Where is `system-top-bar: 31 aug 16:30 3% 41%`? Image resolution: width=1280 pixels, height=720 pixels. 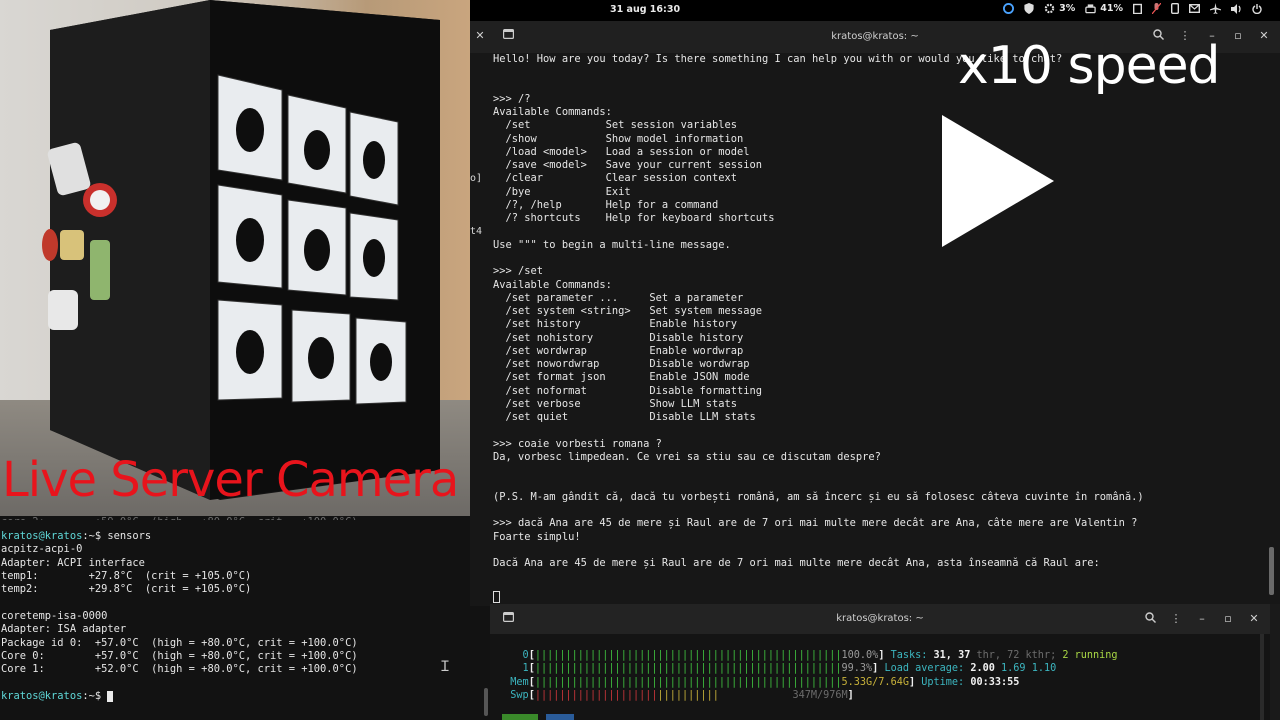 system-top-bar: 31 aug 16:30 3% 41% is located at coordinates (875, 10).